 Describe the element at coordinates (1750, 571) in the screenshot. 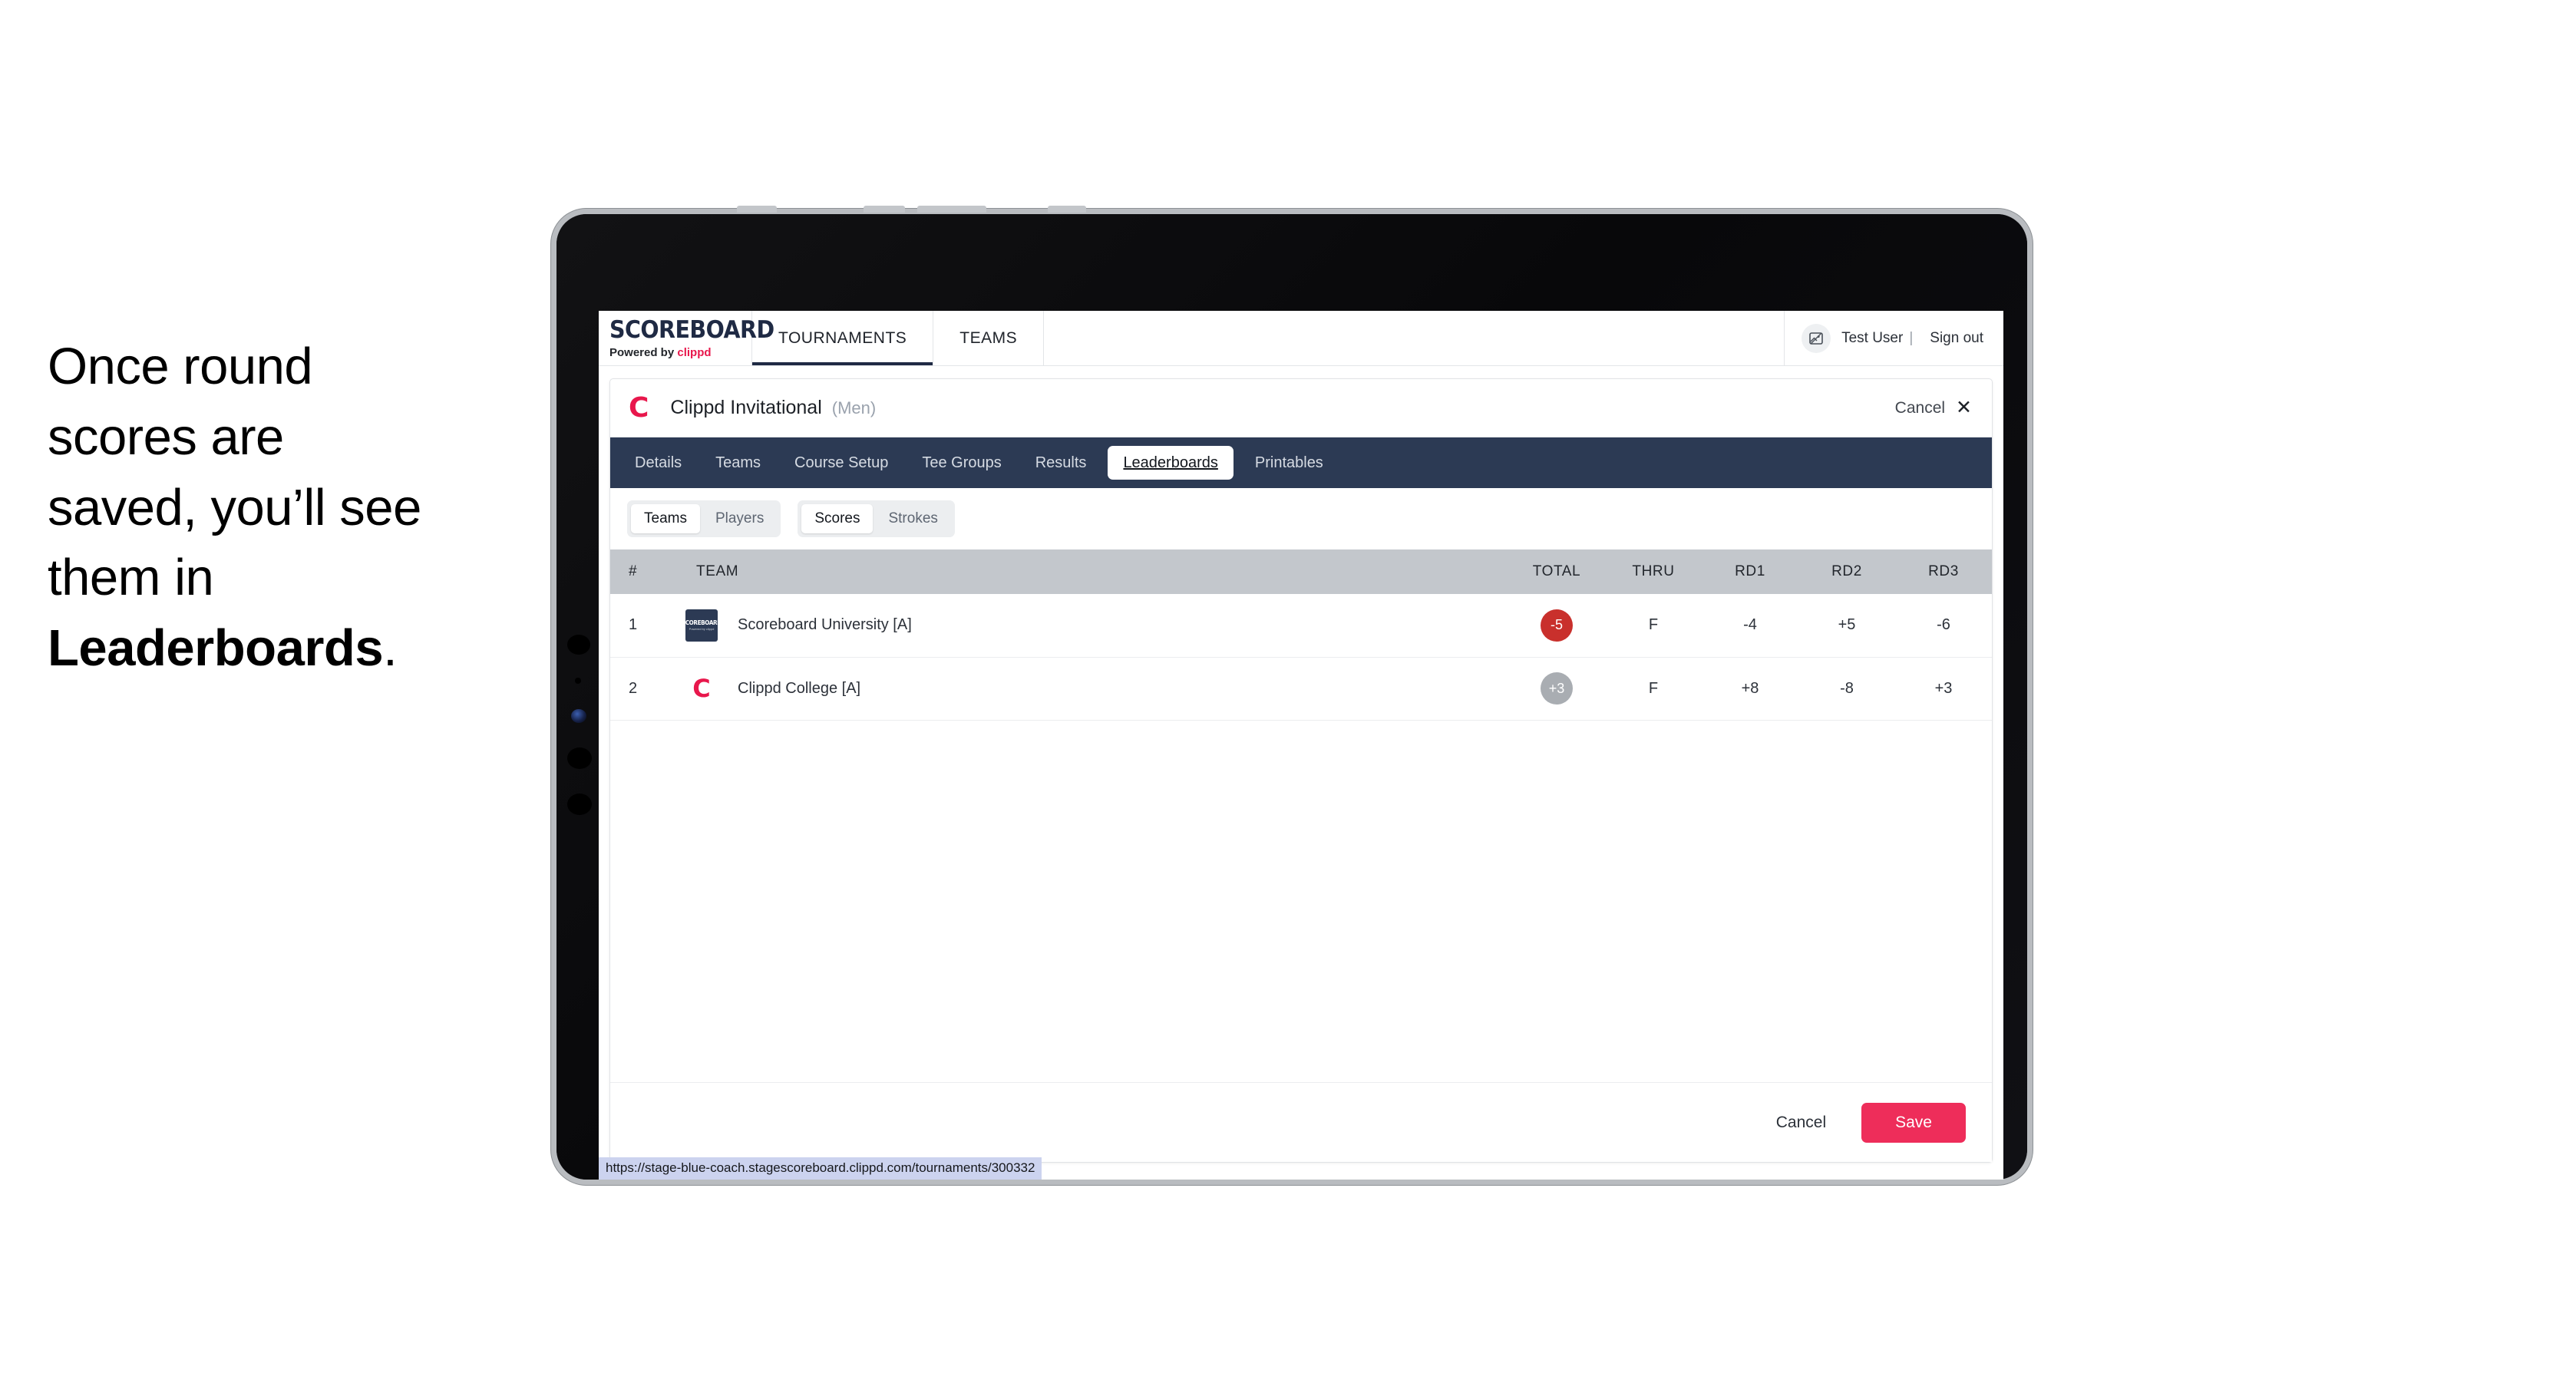

I see `column-header-rd1: RD1` at that location.